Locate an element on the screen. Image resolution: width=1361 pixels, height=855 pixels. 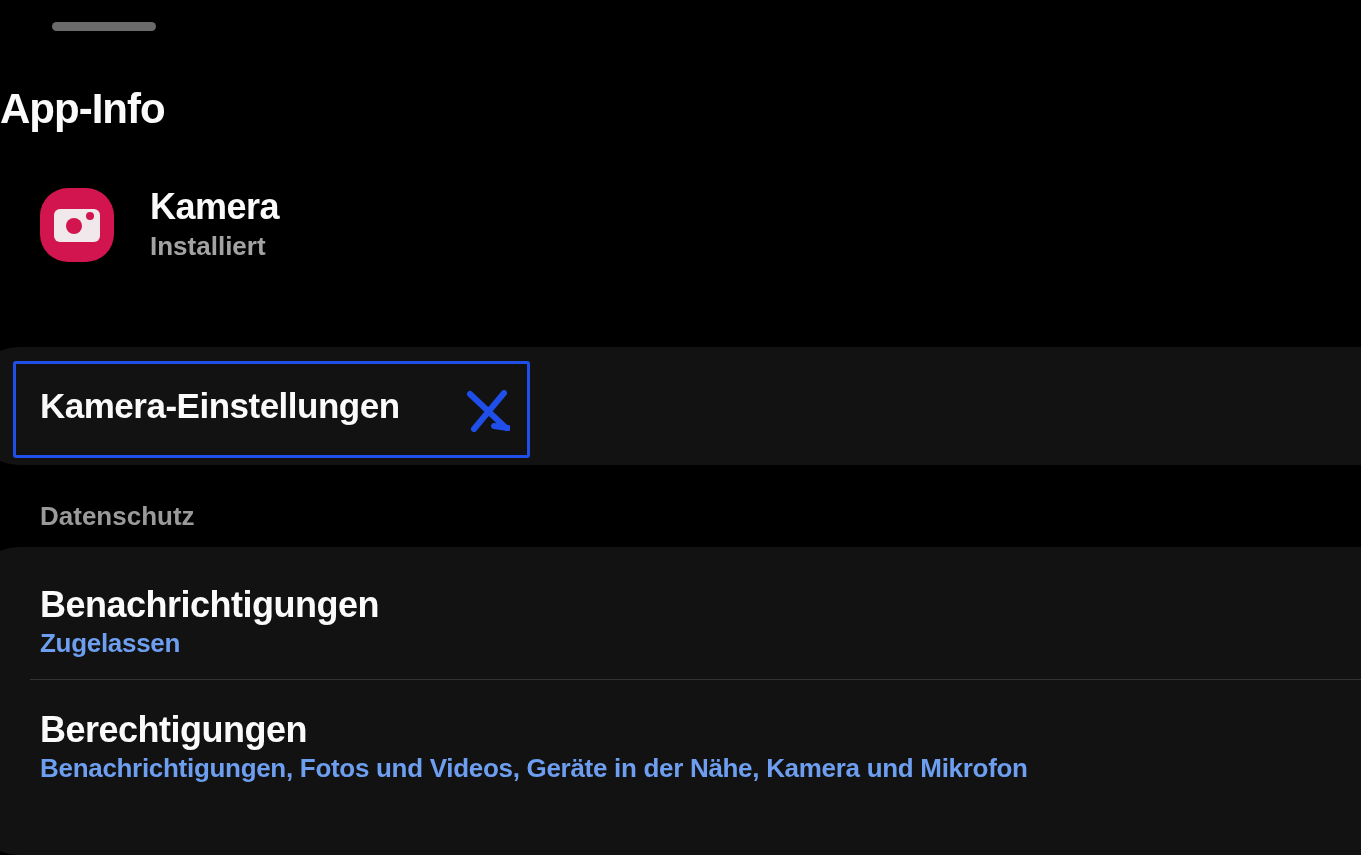
app-name: Kamera is located at coordinates (215, 207).